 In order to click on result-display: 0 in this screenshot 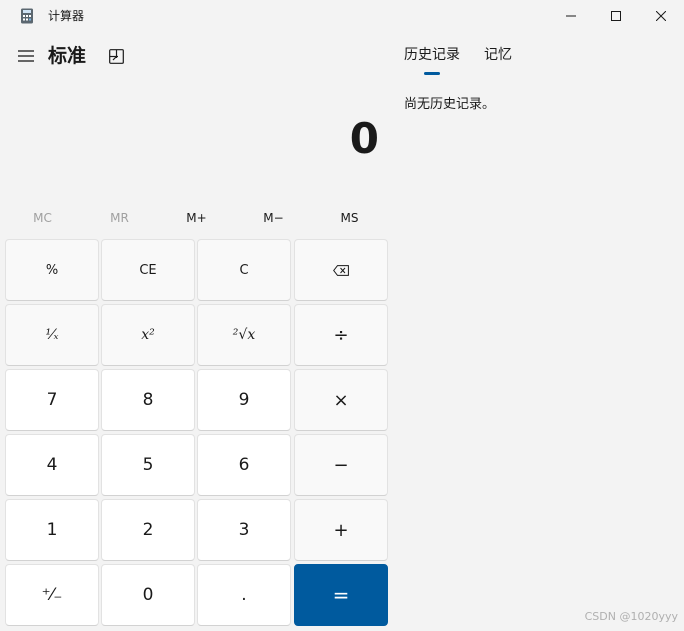, I will do `click(364, 138)`.